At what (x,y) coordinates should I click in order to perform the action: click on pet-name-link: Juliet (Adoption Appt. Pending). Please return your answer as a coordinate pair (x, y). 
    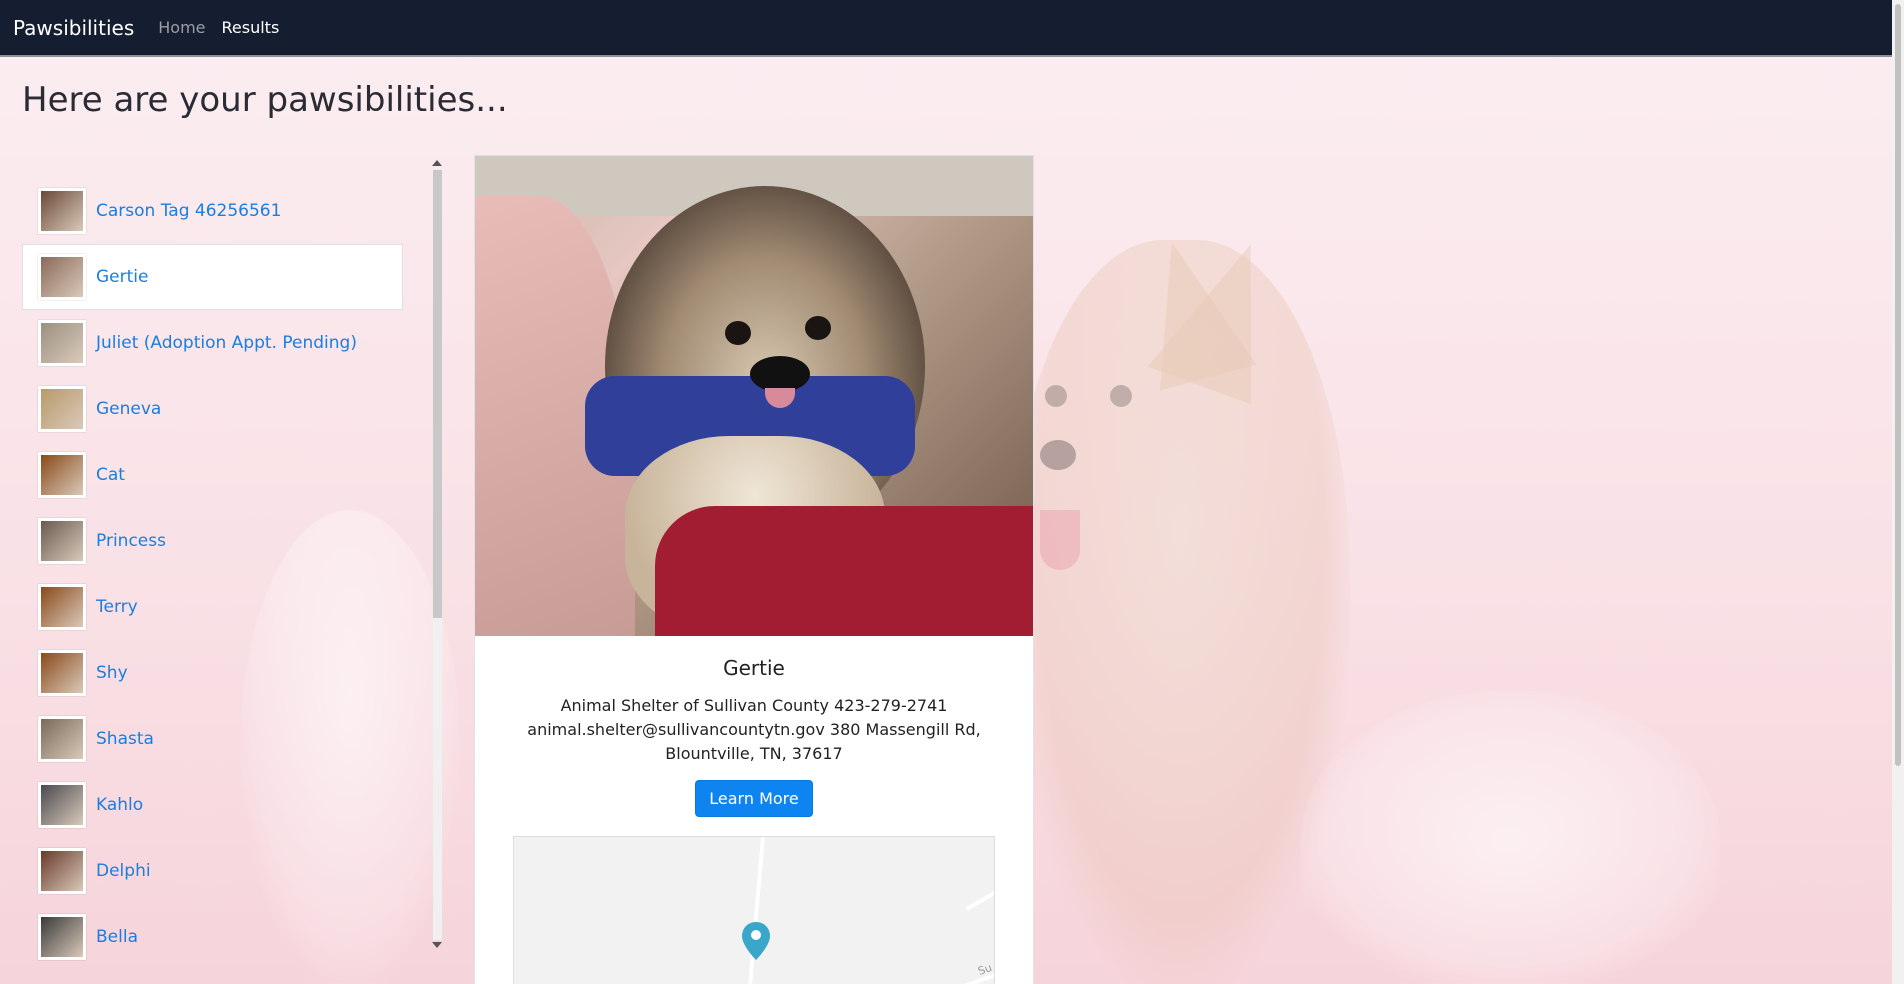
    Looking at the image, I should click on (226, 343).